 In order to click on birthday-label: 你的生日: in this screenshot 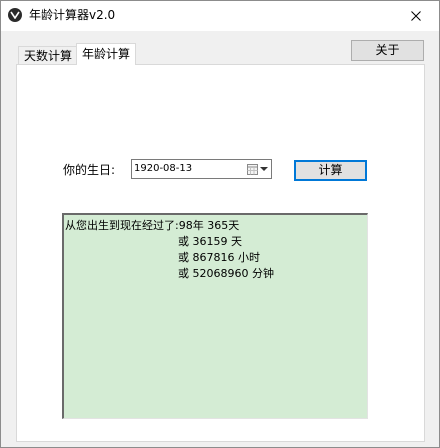, I will do `click(89, 170)`.